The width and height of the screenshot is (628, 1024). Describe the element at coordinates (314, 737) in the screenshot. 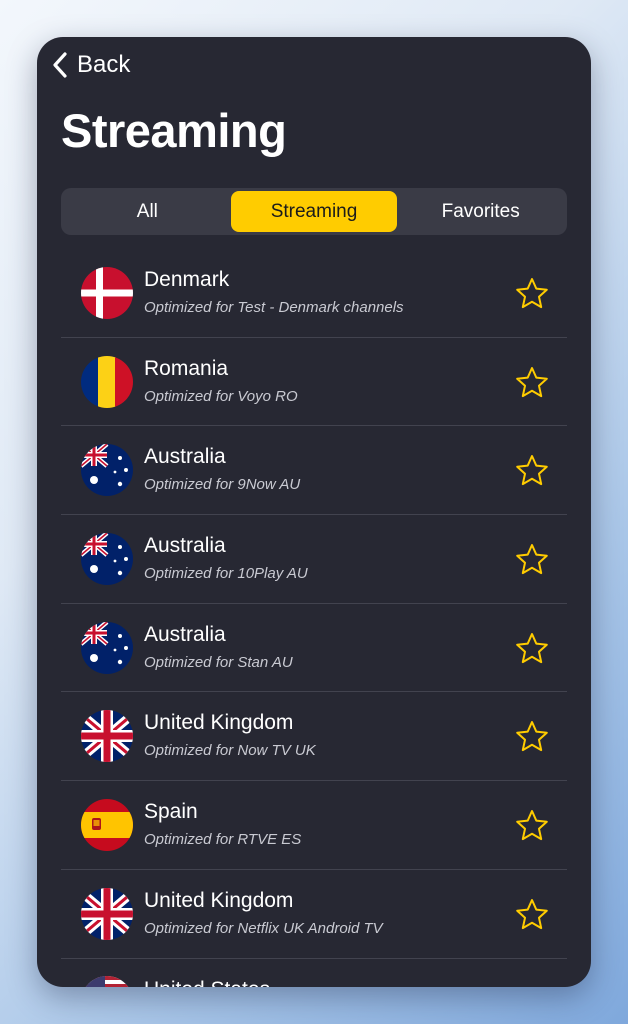

I see `list-item: United Kingdom Optimized for Now TV UK` at that location.